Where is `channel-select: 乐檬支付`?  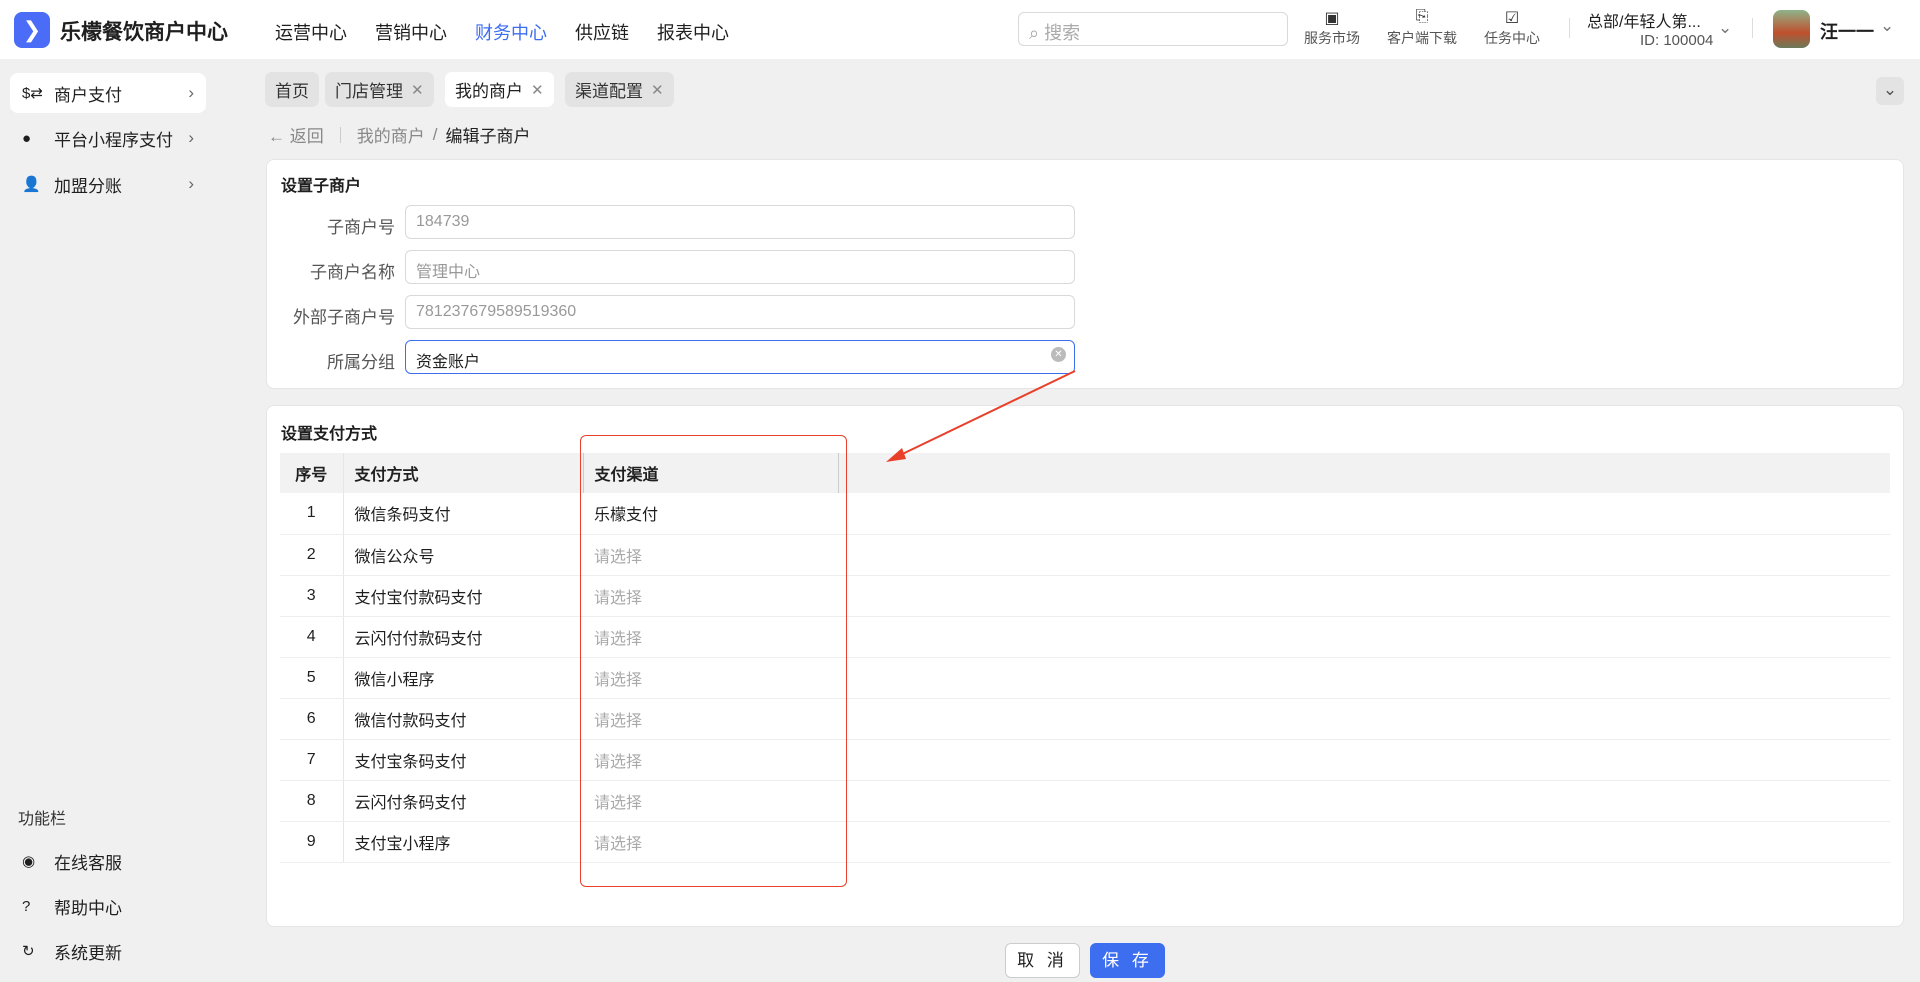 channel-select: 乐檬支付 is located at coordinates (710, 514).